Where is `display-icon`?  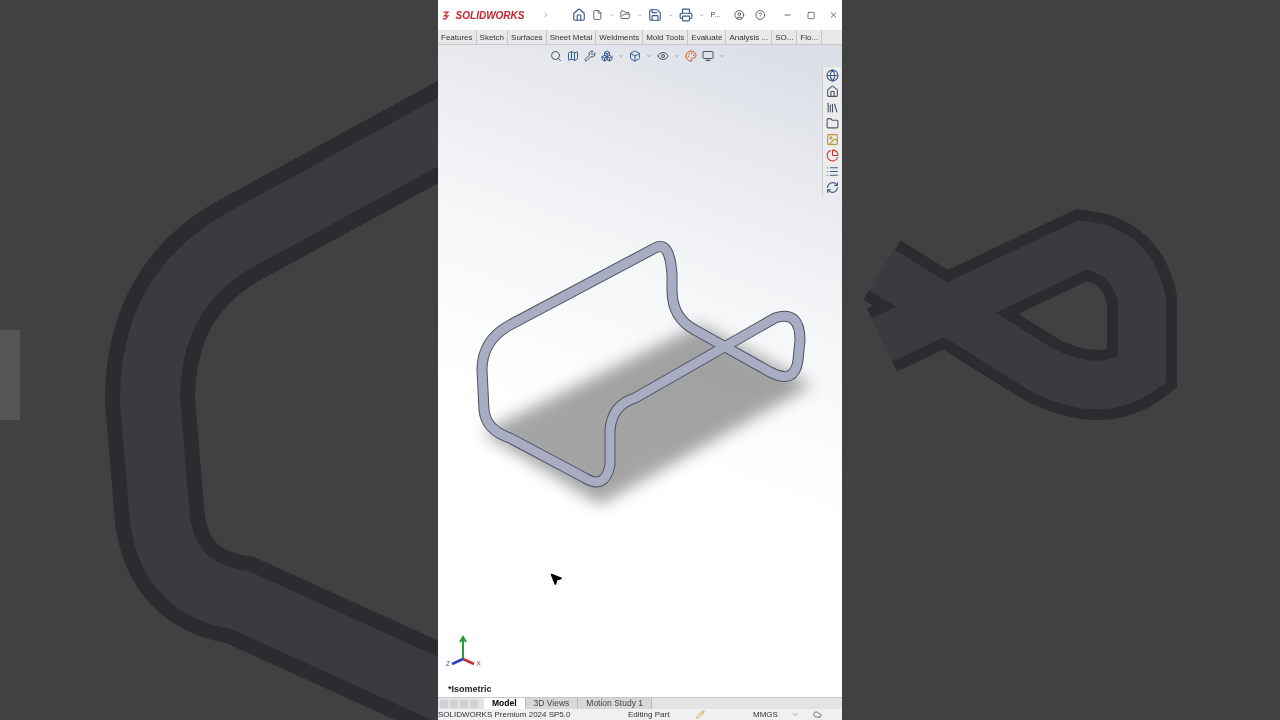
display-icon is located at coordinates (708, 56).